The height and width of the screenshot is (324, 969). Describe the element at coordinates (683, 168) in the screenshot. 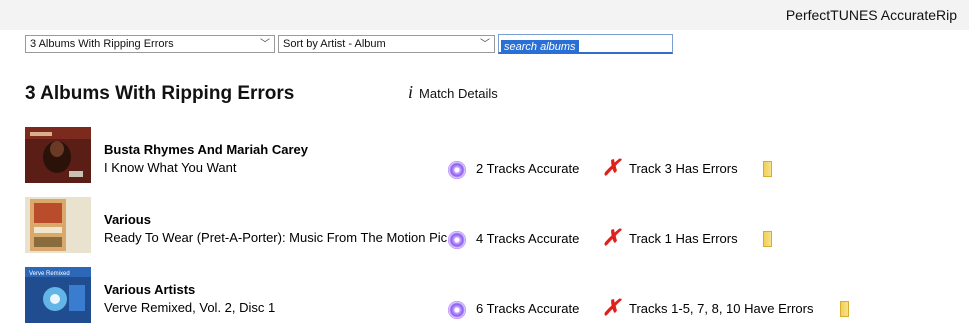

I see `track-errors: Track 3 Has Errors` at that location.